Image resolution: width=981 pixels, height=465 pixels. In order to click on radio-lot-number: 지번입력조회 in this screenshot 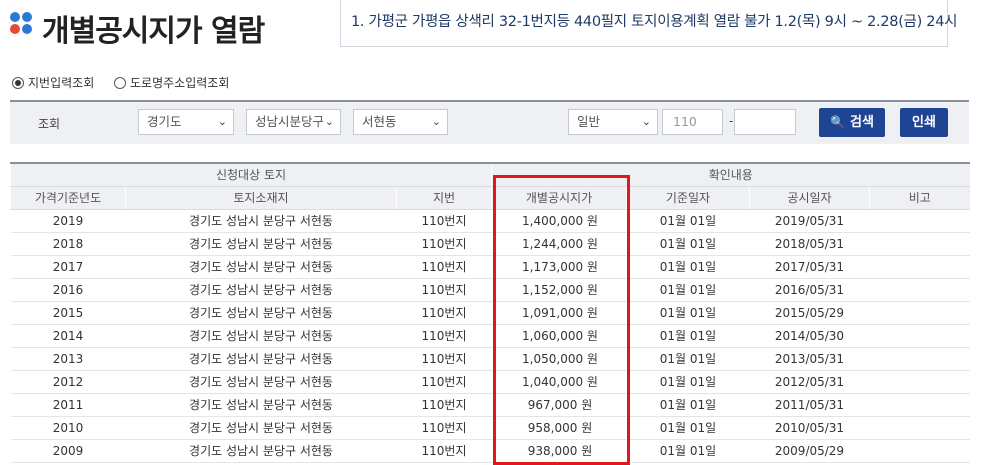, I will do `click(53, 82)`.